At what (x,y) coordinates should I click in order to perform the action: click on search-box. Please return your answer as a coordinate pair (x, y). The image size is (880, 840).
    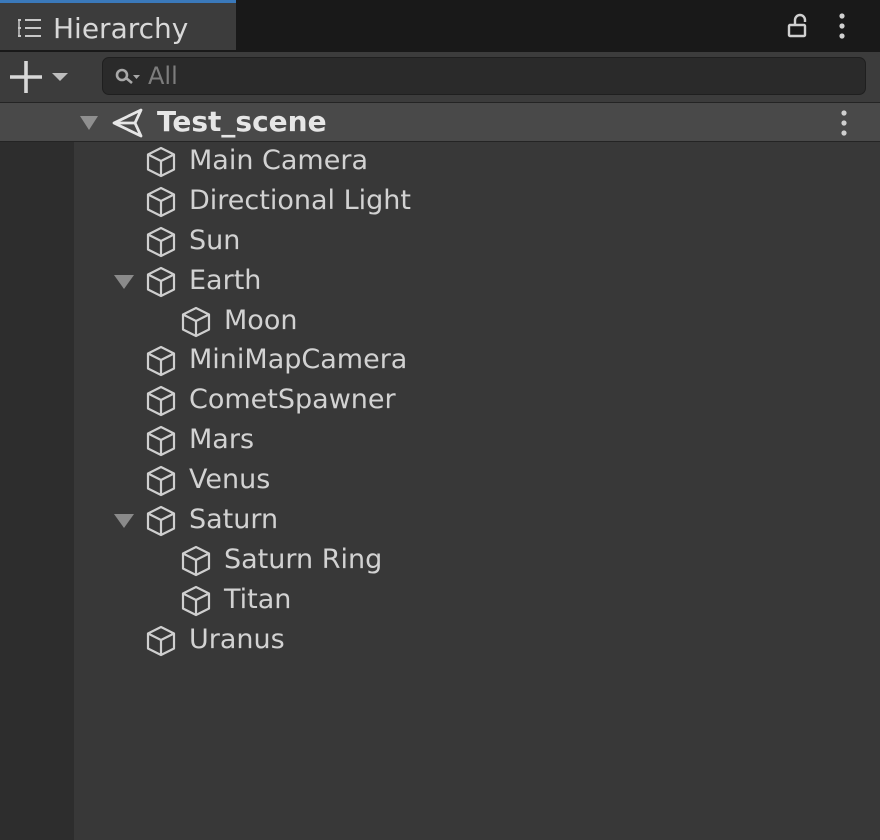
    Looking at the image, I should click on (484, 76).